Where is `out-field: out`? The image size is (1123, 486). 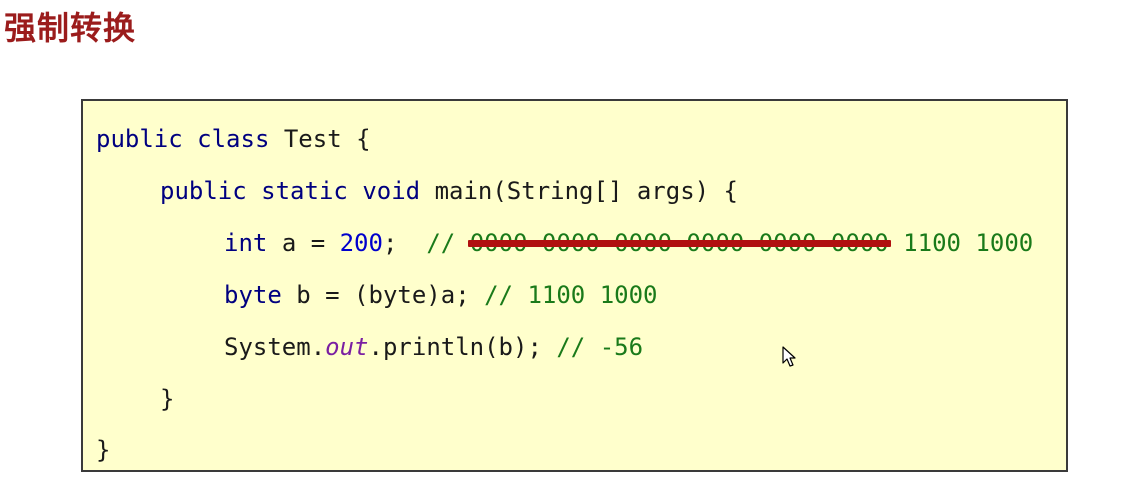
out-field: out is located at coordinates (347, 347).